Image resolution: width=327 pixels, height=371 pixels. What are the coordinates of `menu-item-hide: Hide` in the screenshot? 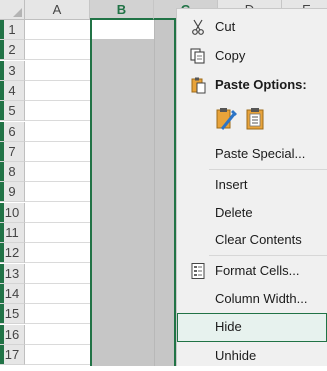 It's located at (252, 327).